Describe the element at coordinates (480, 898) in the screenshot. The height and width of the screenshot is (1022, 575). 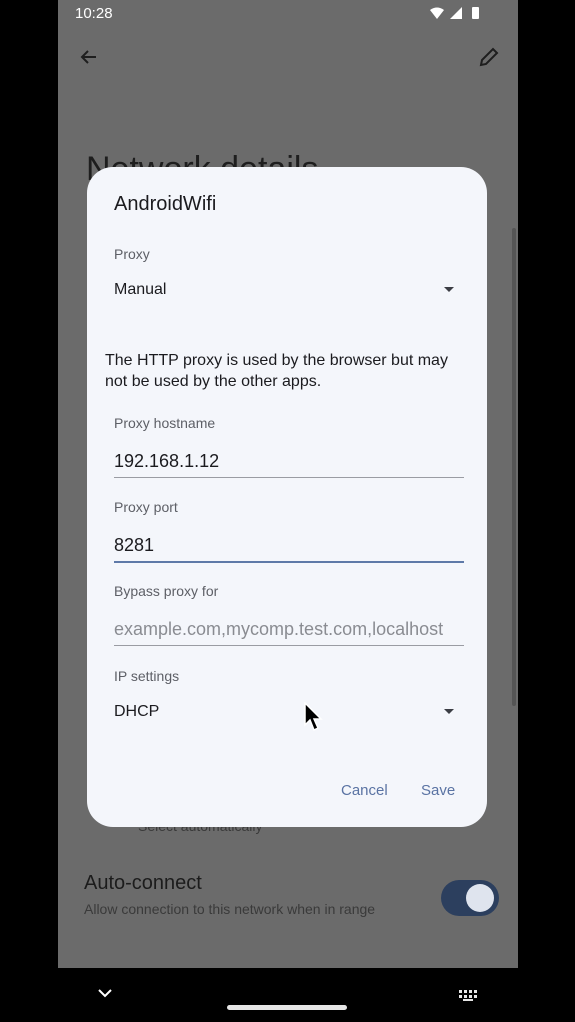
I see `toggle-knob` at that location.